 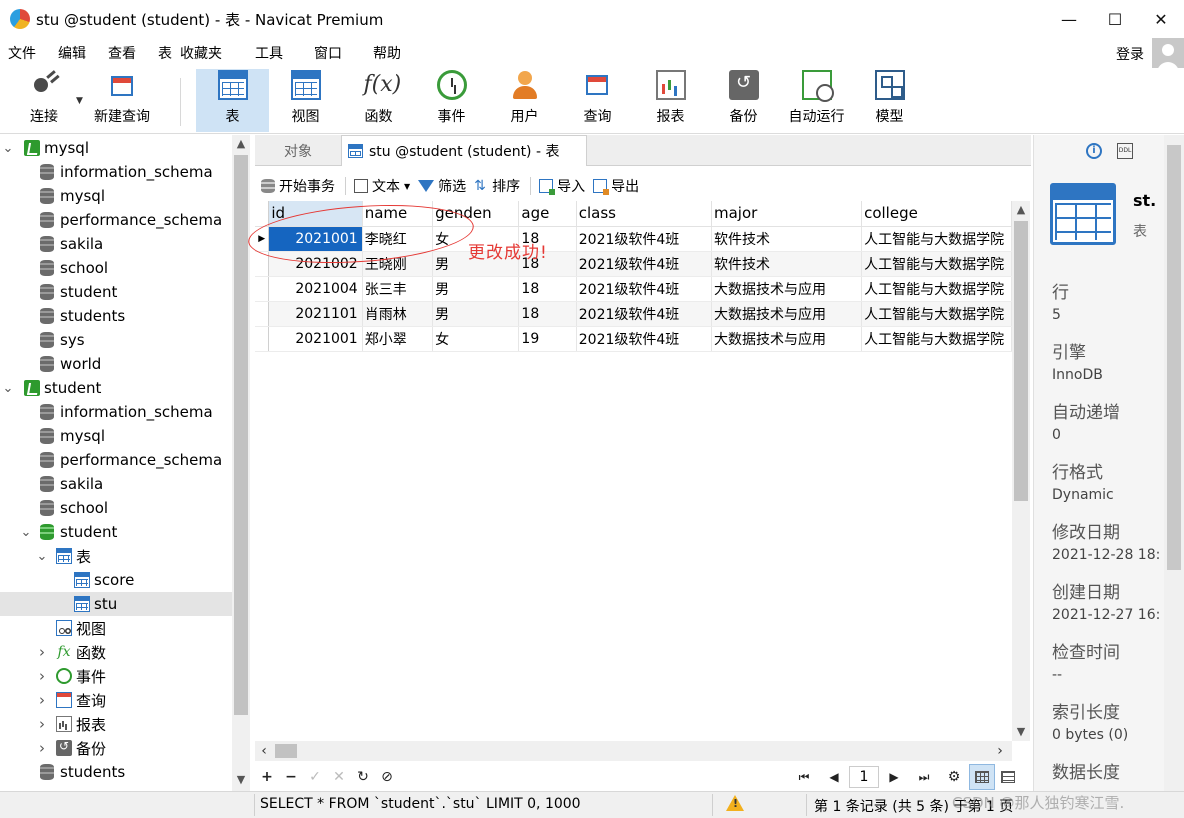 What do you see at coordinates (804, 777) in the screenshot?
I see `first-page-icon: ⏮` at bounding box center [804, 777].